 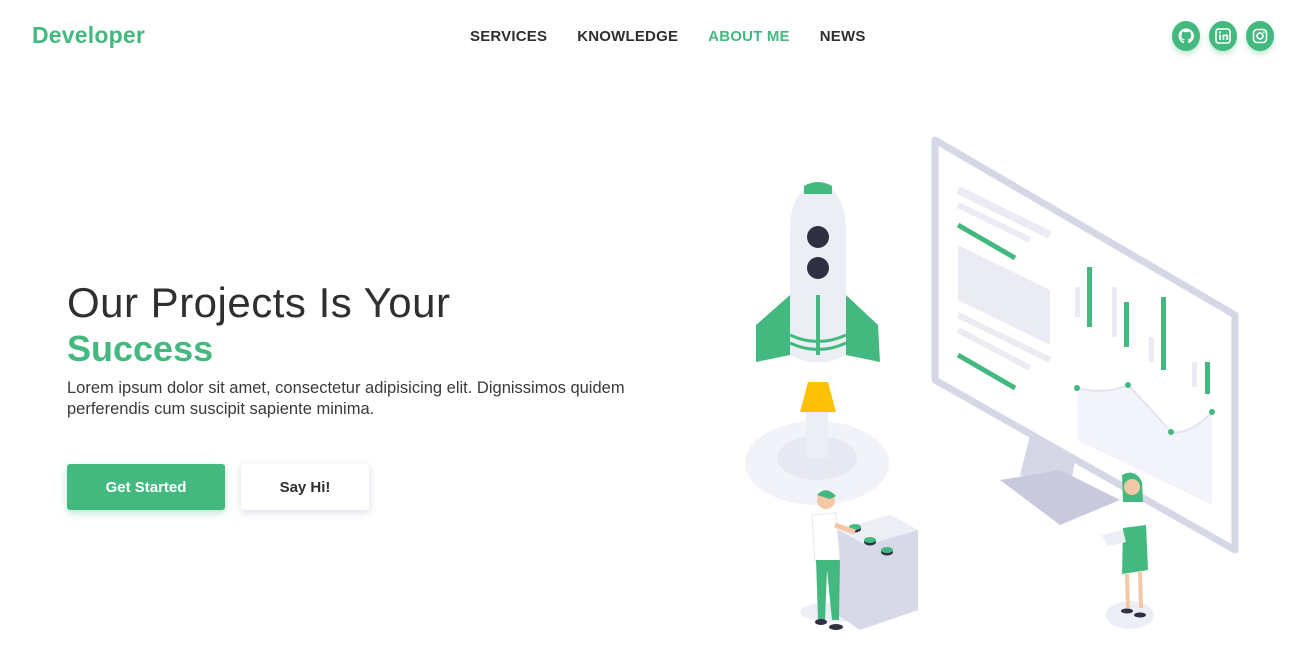 What do you see at coordinates (1223, 36) in the screenshot?
I see `linkedin-icon` at bounding box center [1223, 36].